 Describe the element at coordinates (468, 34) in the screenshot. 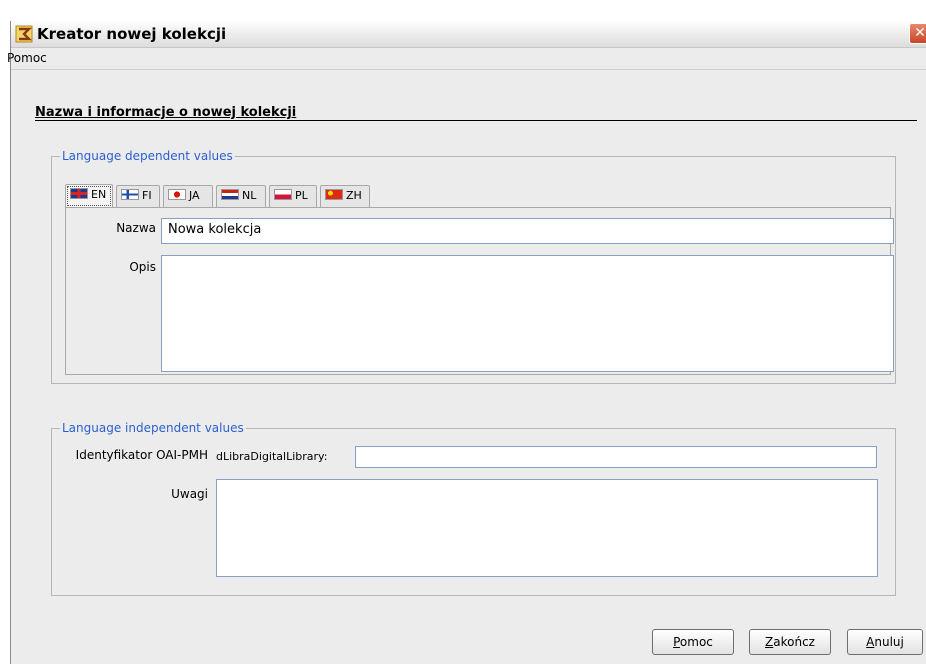

I see `title-bar: Kreator nowej kolekcji ✕` at that location.